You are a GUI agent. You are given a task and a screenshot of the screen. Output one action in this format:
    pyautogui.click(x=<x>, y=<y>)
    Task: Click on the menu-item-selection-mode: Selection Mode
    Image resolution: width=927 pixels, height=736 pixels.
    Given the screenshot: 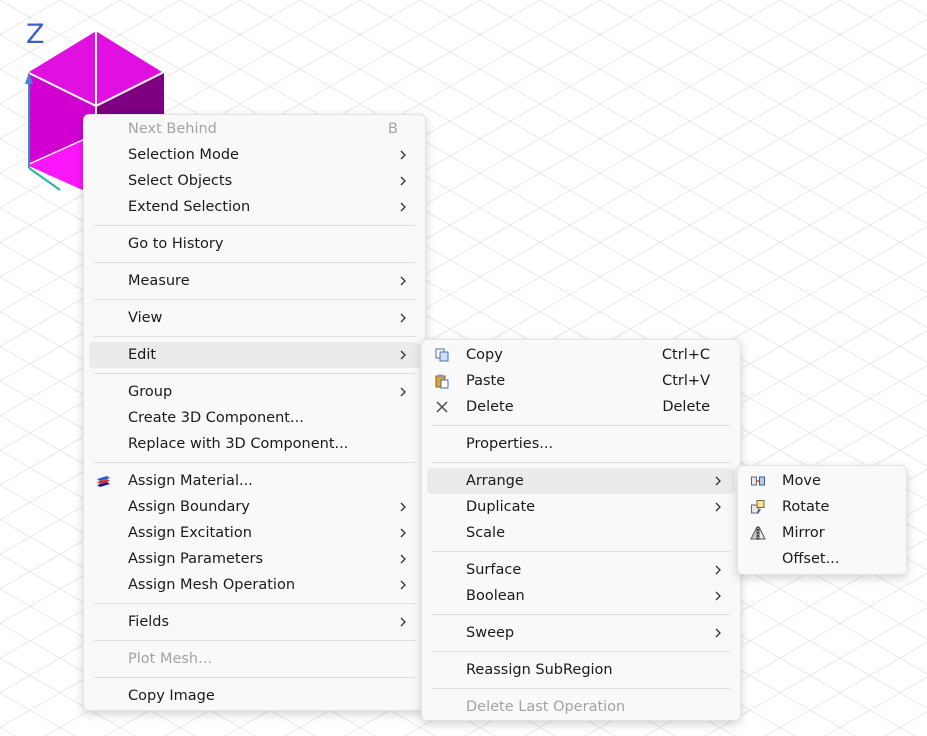 What is the action you would take?
    pyautogui.click(x=254, y=155)
    